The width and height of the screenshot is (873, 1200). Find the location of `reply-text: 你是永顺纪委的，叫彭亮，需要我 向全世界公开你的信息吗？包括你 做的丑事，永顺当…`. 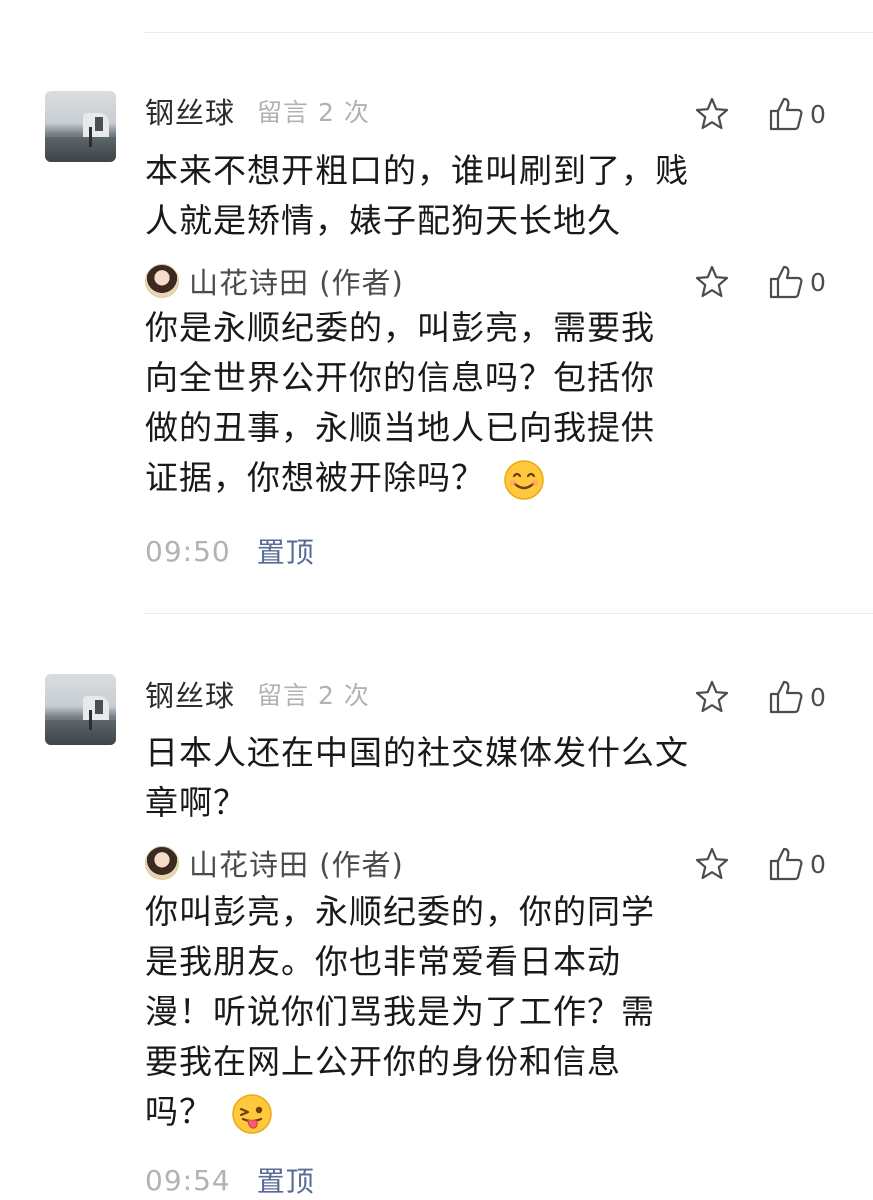

reply-text: 你是永顺纪委的，叫彭亮，需要我 向全世界公开你的信息吗？包括你 做的丑事，永顺当… is located at coordinates (400, 403).